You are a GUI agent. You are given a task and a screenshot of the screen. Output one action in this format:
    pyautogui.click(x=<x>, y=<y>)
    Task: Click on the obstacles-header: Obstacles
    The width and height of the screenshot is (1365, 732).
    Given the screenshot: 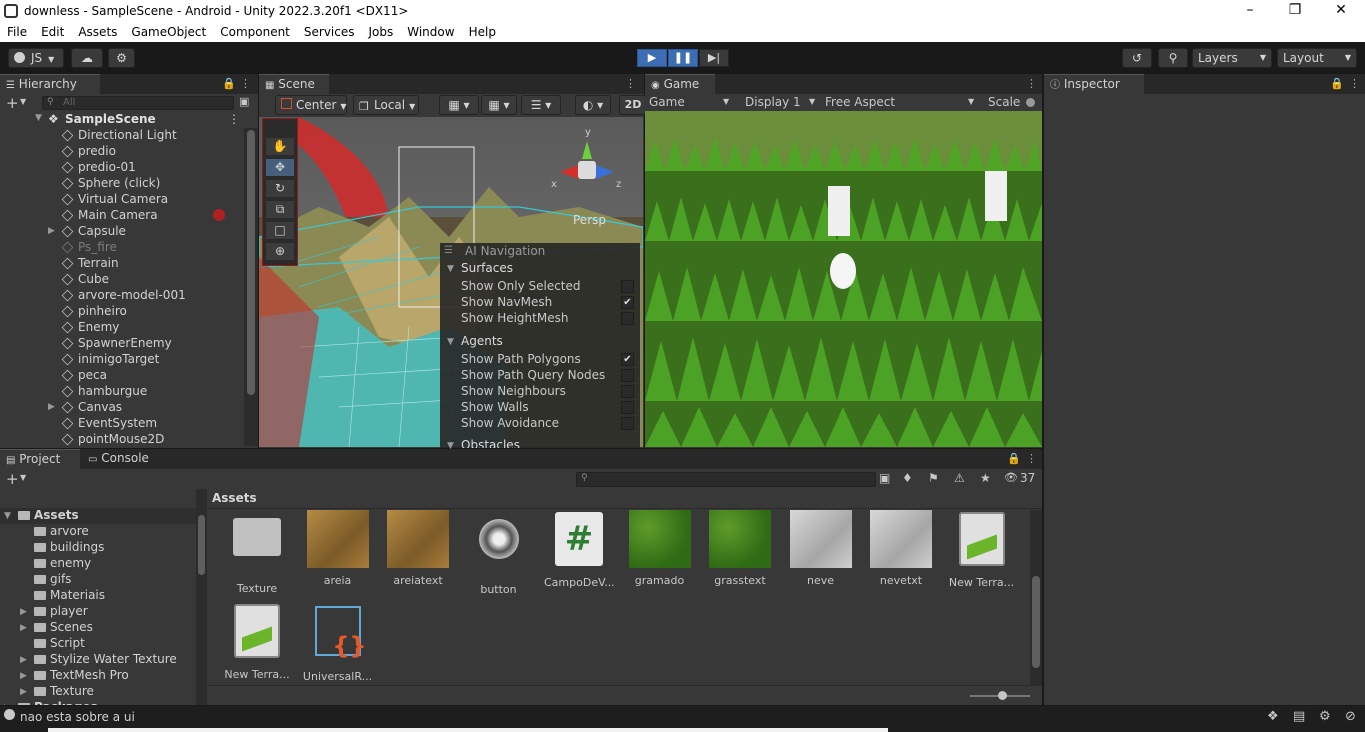 What is the action you would take?
    pyautogui.click(x=490, y=443)
    